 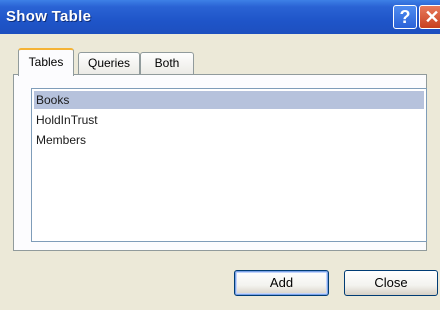 I want to click on list-item-members: Members, so click(x=229, y=140).